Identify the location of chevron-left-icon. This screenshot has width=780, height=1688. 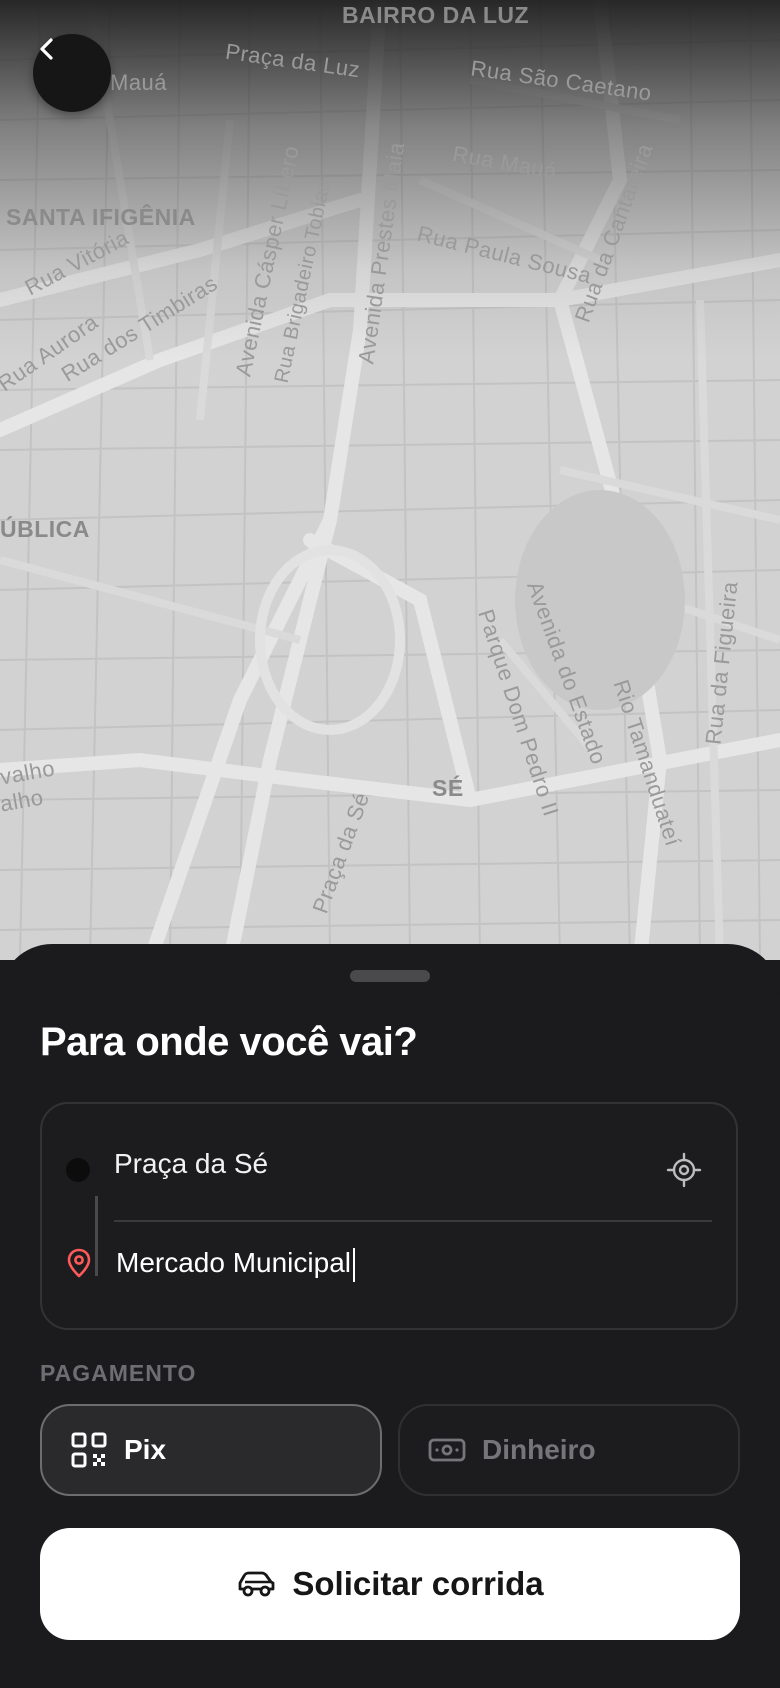
(46, 49).